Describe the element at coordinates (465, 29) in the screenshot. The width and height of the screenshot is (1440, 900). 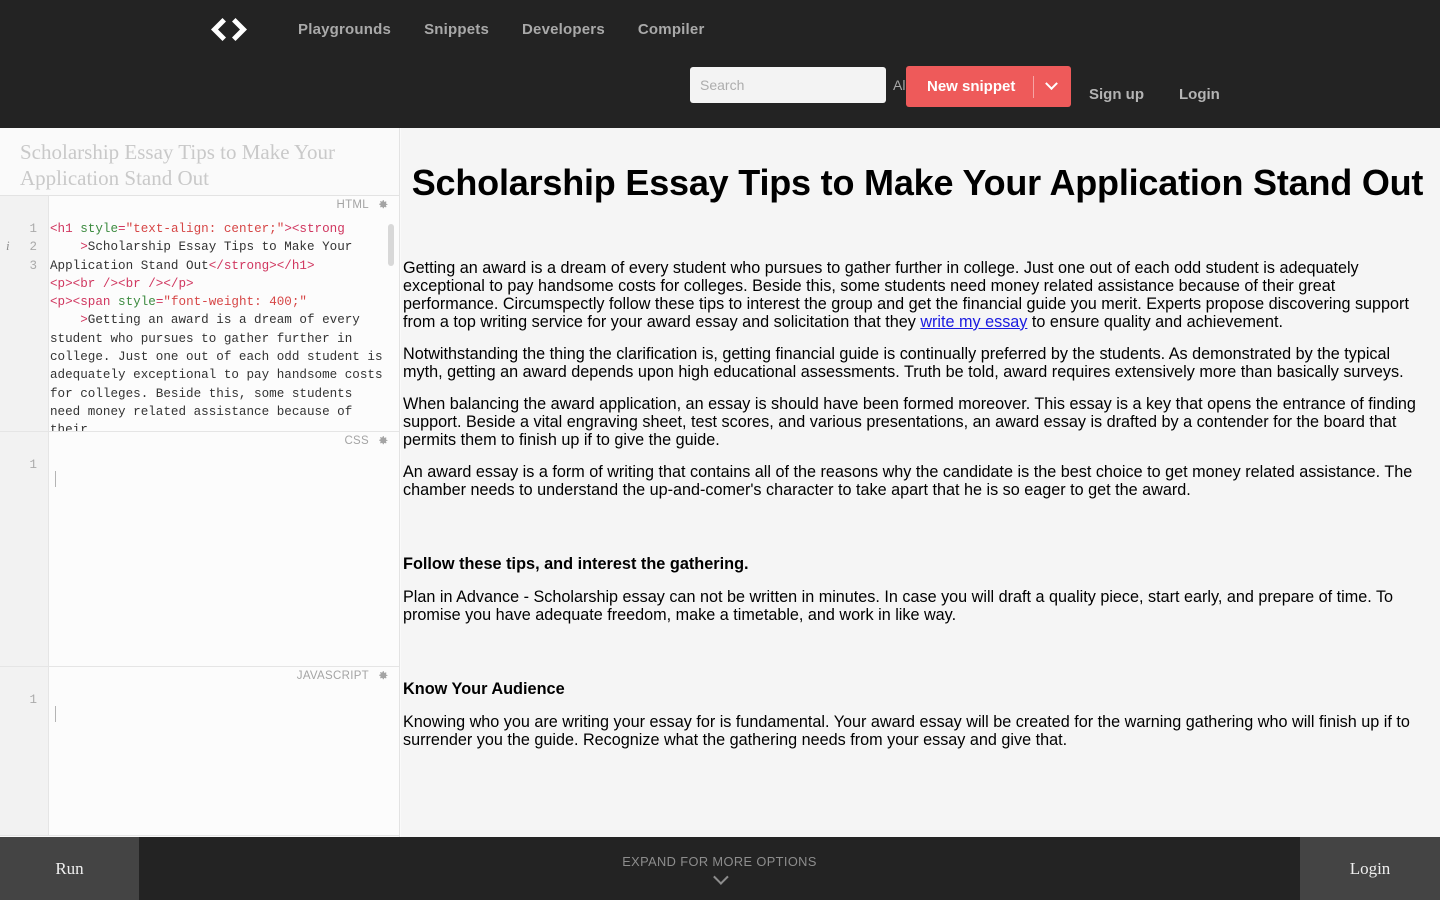
I see `nav-item-snippets: Snippets` at that location.